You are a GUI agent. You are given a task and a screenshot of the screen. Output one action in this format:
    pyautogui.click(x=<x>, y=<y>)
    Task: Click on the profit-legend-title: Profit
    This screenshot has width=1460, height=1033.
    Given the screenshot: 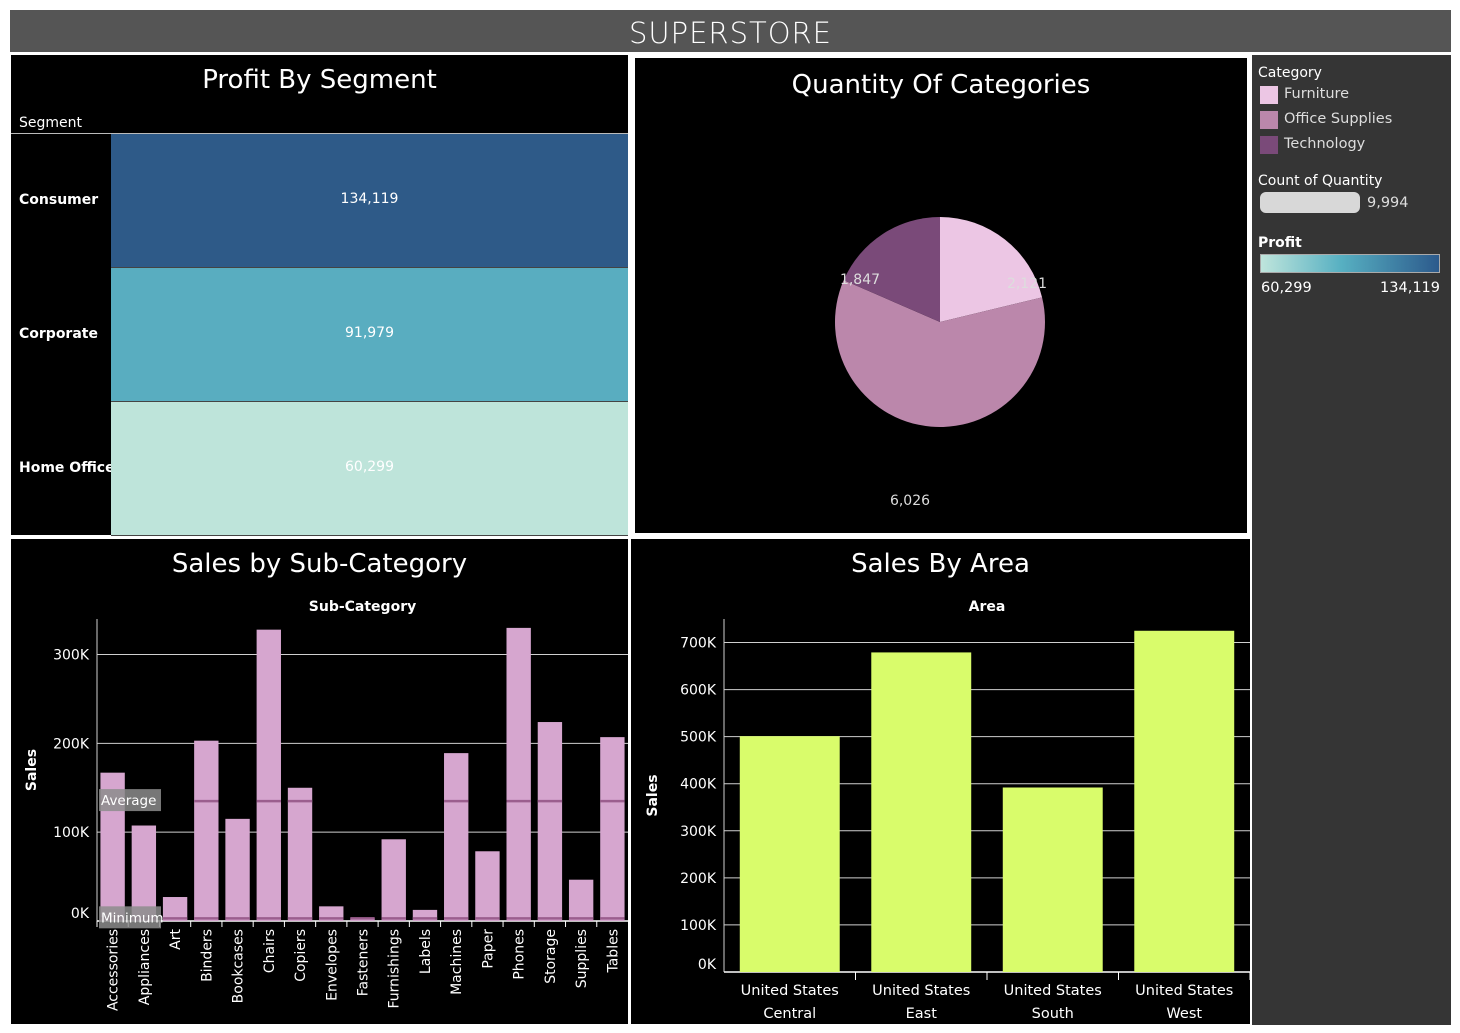 What is the action you would take?
    pyautogui.click(x=1280, y=243)
    